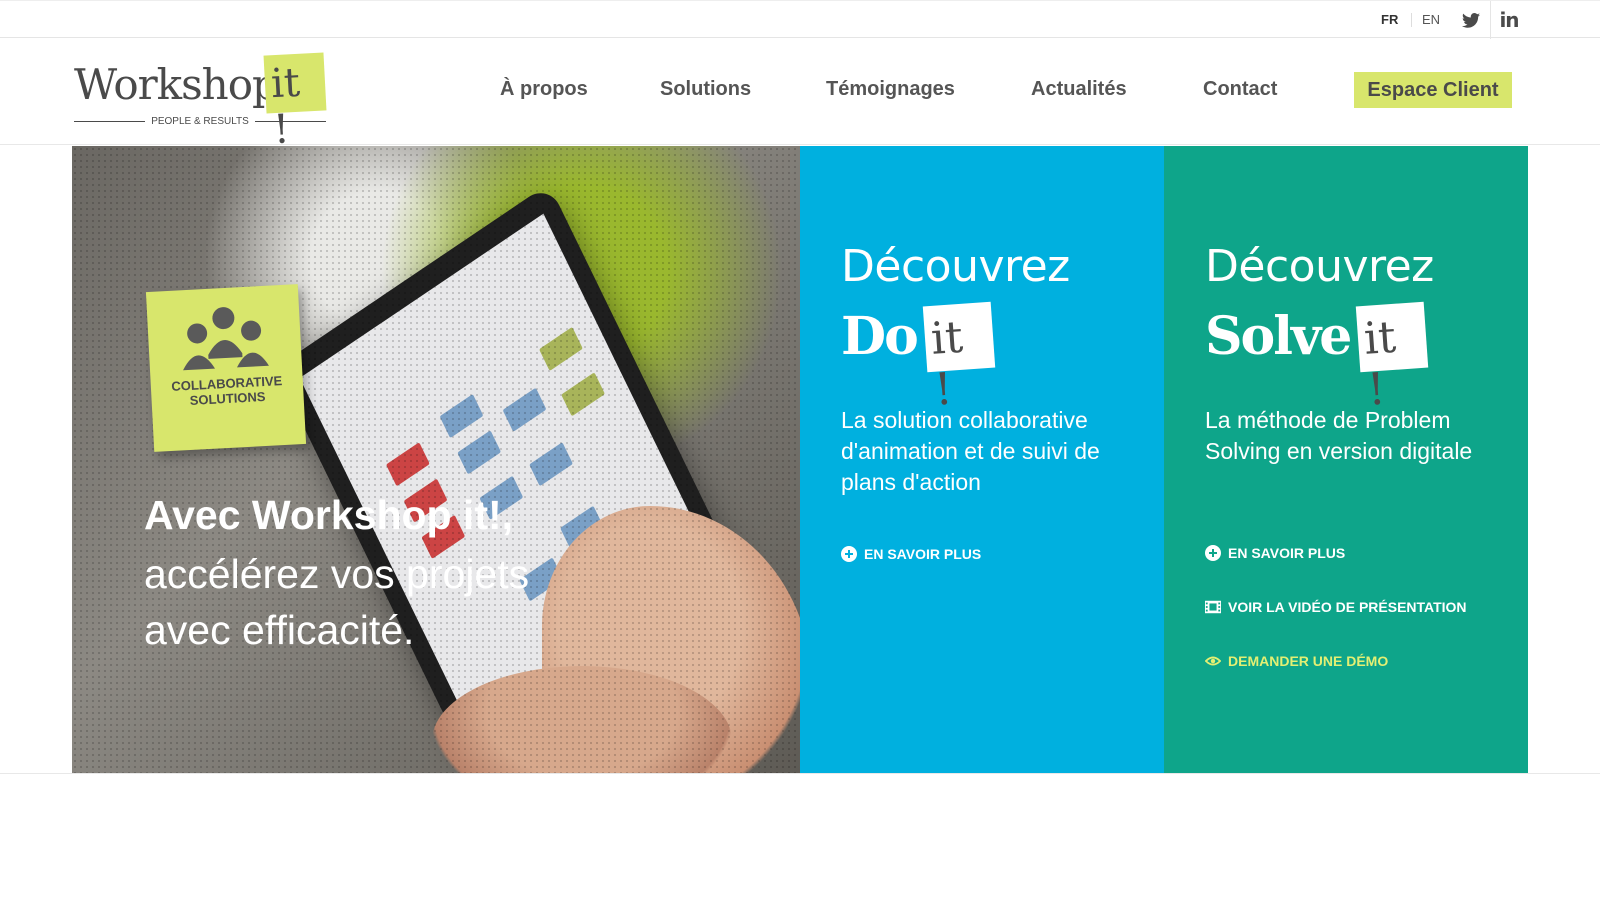  I want to click on nav-solutions: Solutions, so click(705, 89).